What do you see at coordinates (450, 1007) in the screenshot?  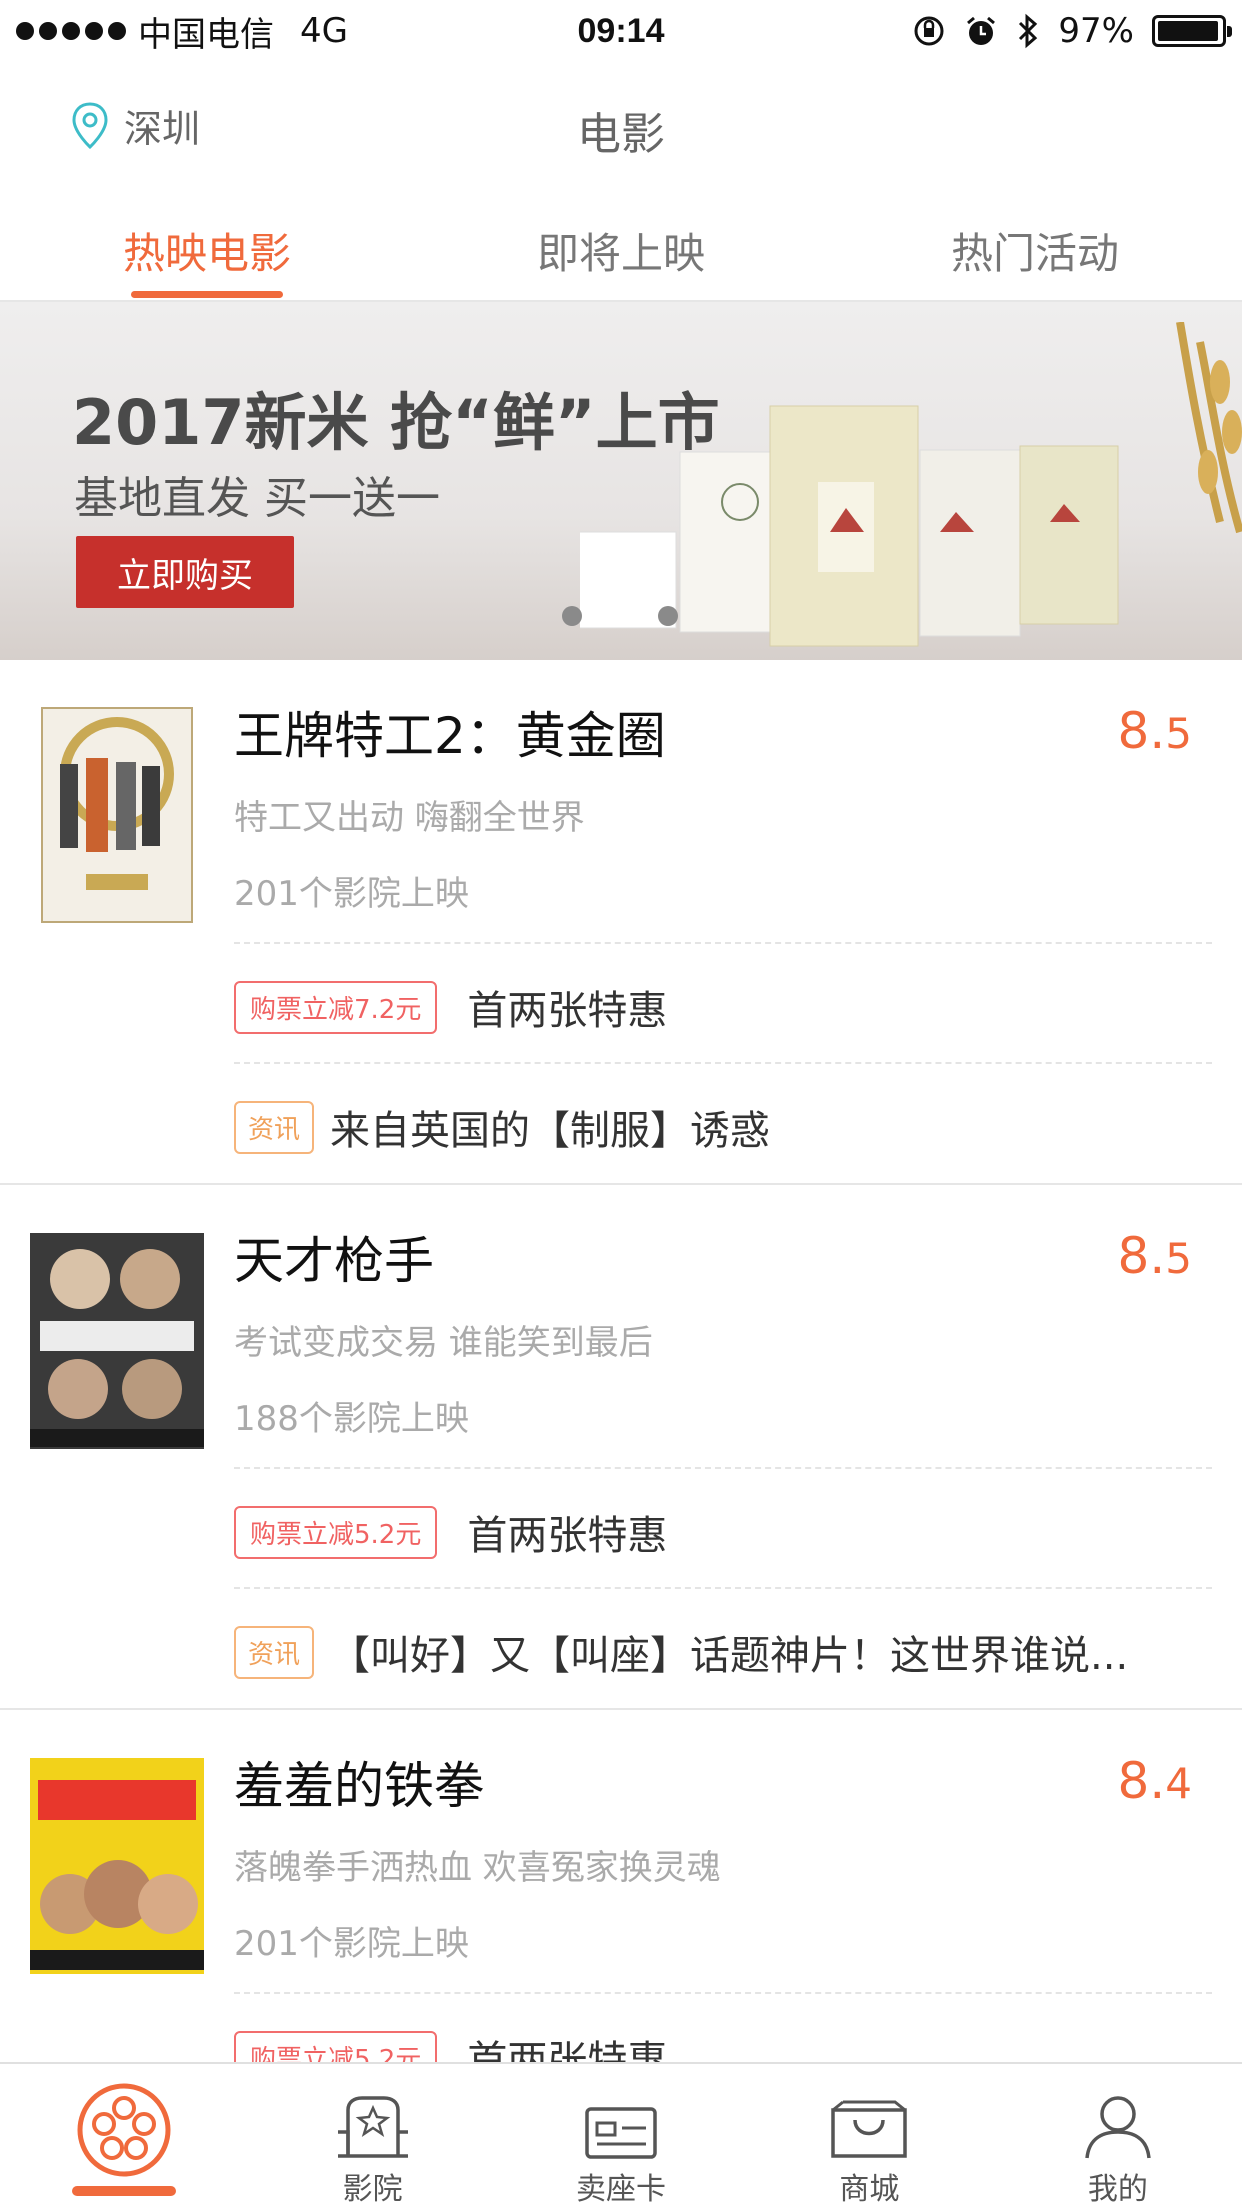 I see `promo-row: 购票立减7.2元 首两张特惠` at bounding box center [450, 1007].